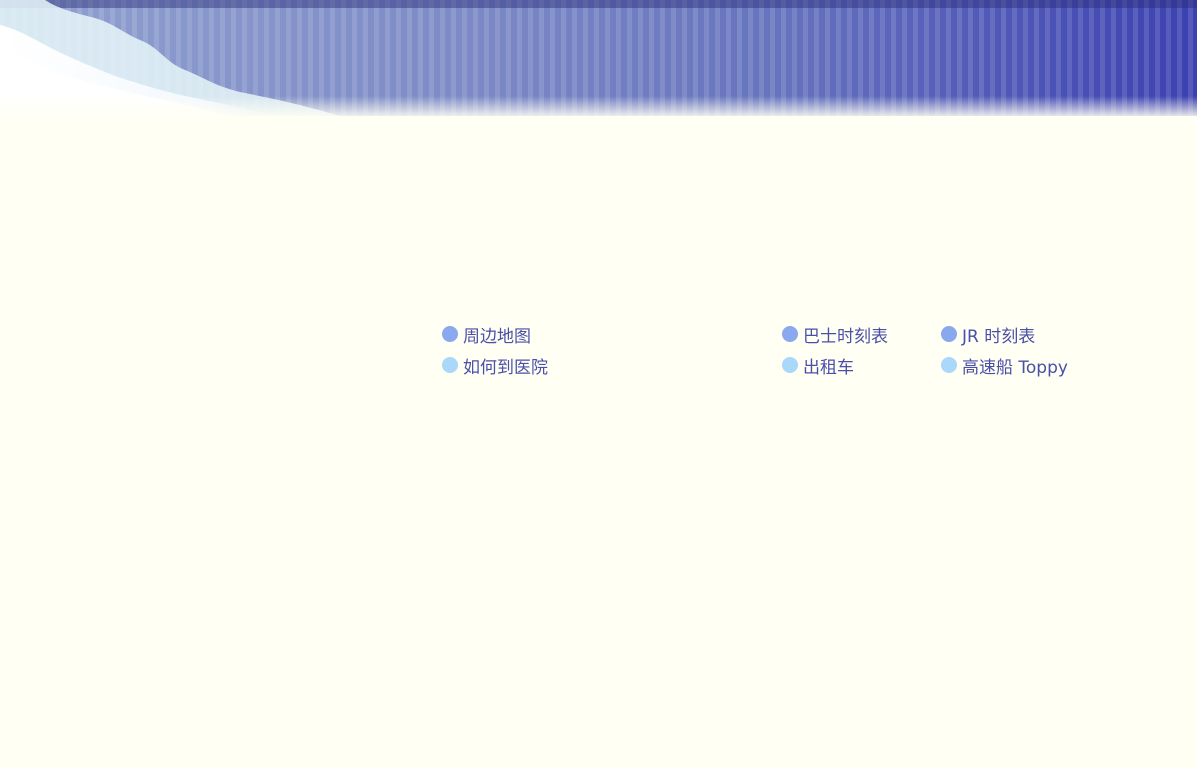 This screenshot has height=768, width=1197. Describe the element at coordinates (497, 336) in the screenshot. I see `link-area-map-label: 周边地图` at that location.